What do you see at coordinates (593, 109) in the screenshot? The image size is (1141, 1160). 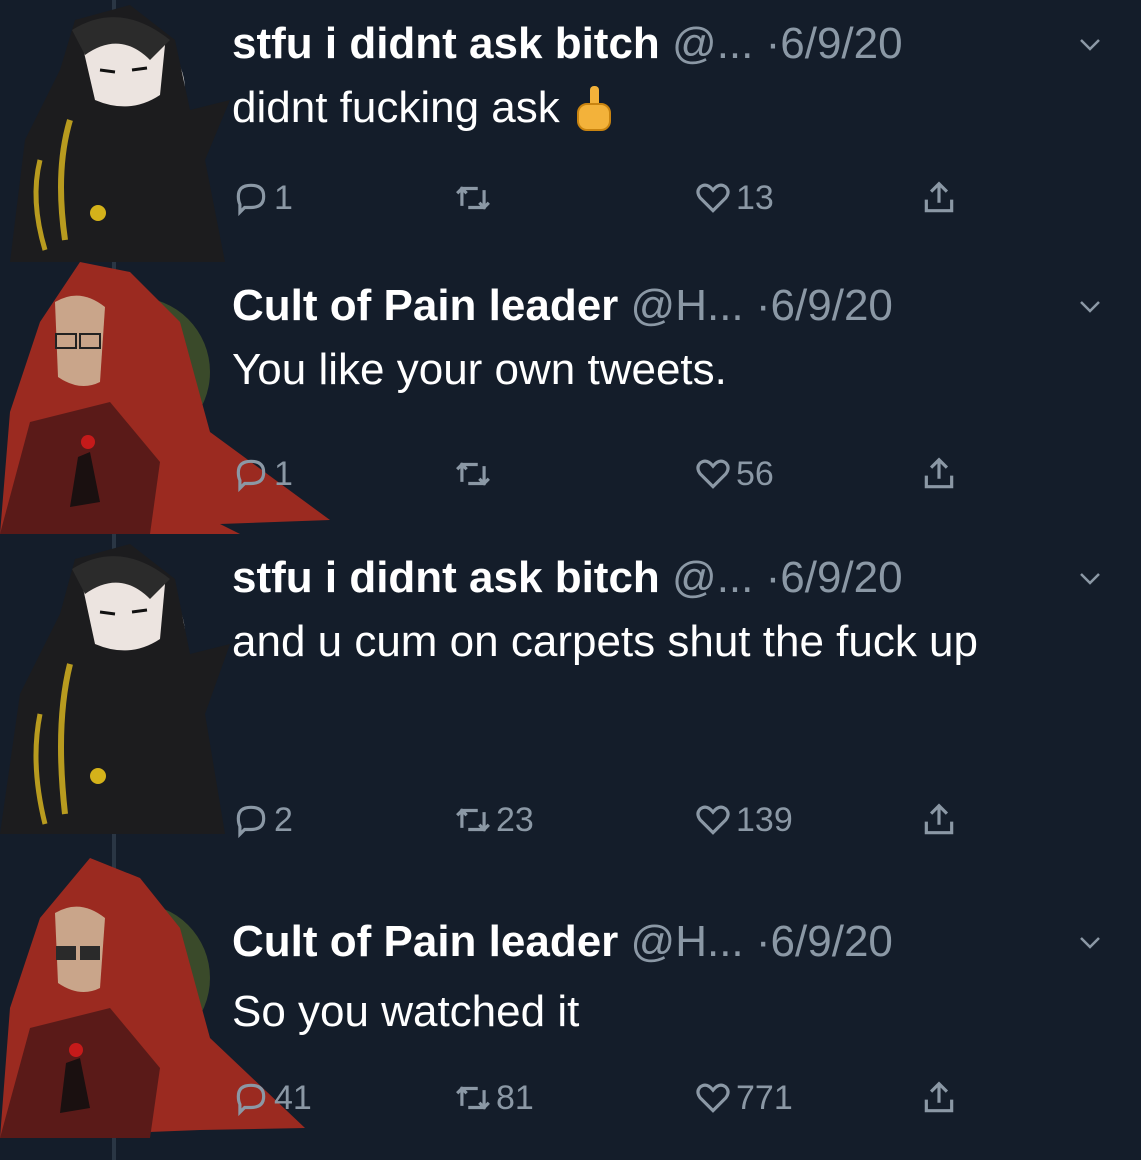 I see `middle-finger-emoji-icon` at bounding box center [593, 109].